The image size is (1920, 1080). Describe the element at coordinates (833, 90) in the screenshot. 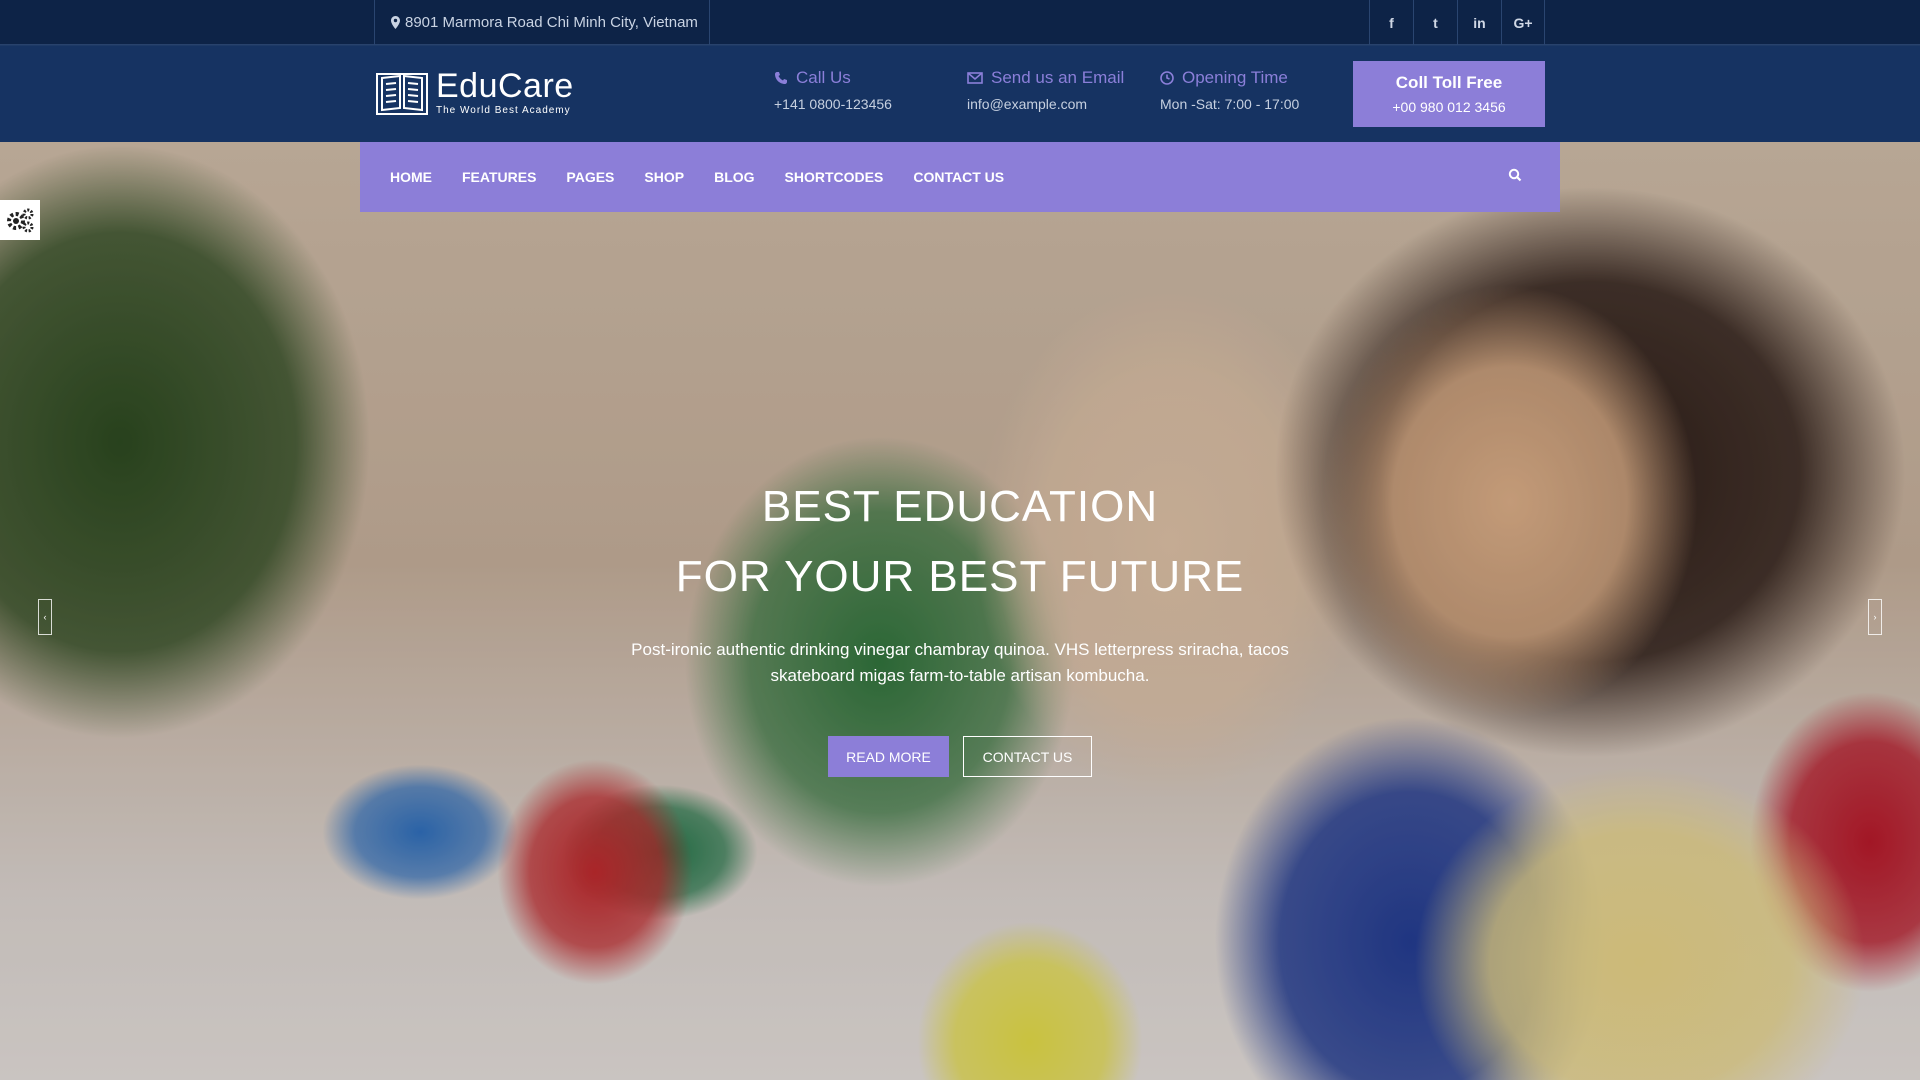

I see `call-us-block: Call Us +141 0800-123456` at that location.